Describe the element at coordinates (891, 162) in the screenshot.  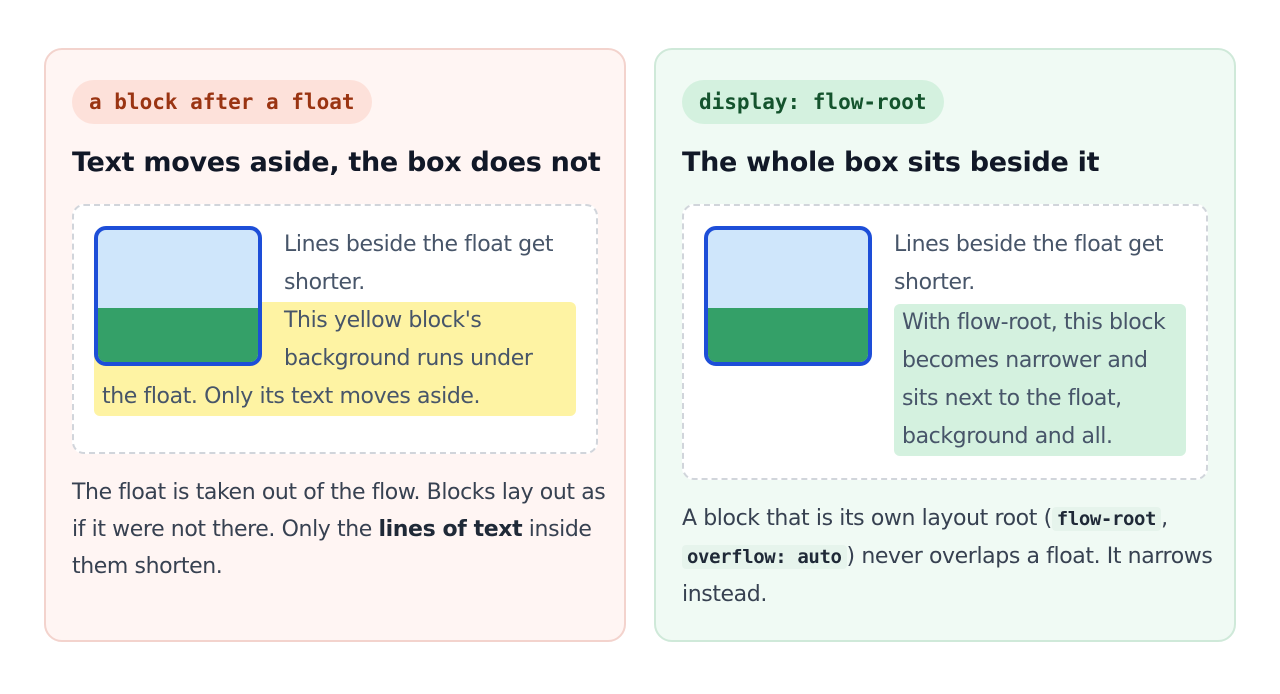
I see `card-heading: The whole box sits beside it` at that location.